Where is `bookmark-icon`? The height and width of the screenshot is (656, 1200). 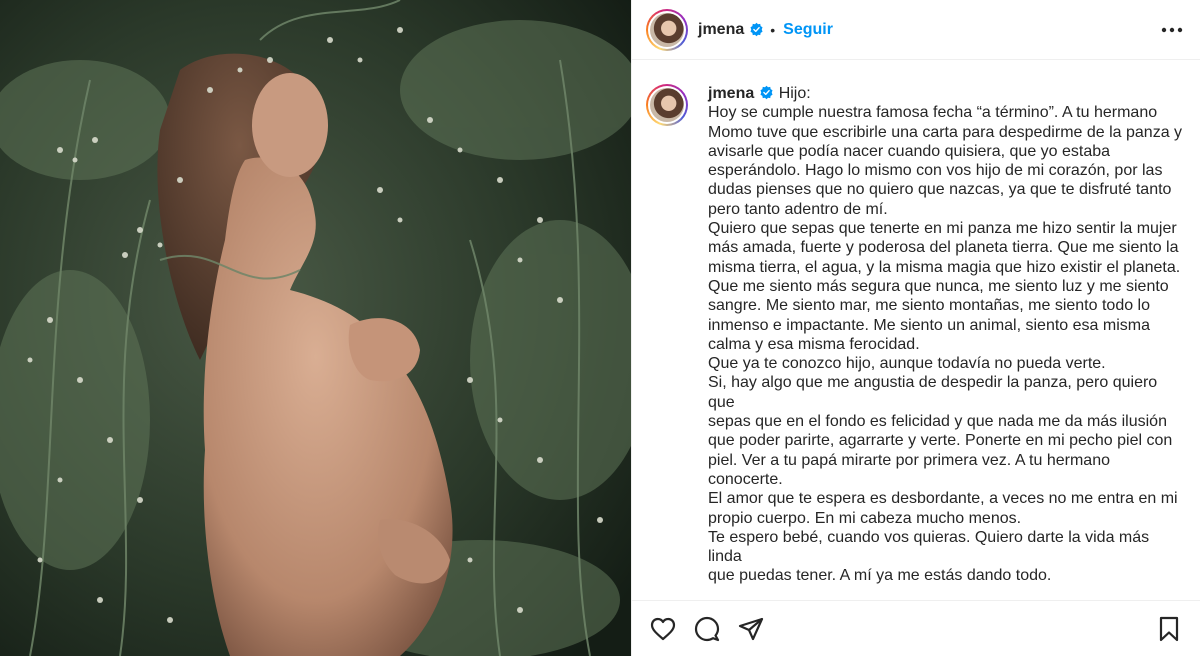
bookmark-icon is located at coordinates (1169, 629).